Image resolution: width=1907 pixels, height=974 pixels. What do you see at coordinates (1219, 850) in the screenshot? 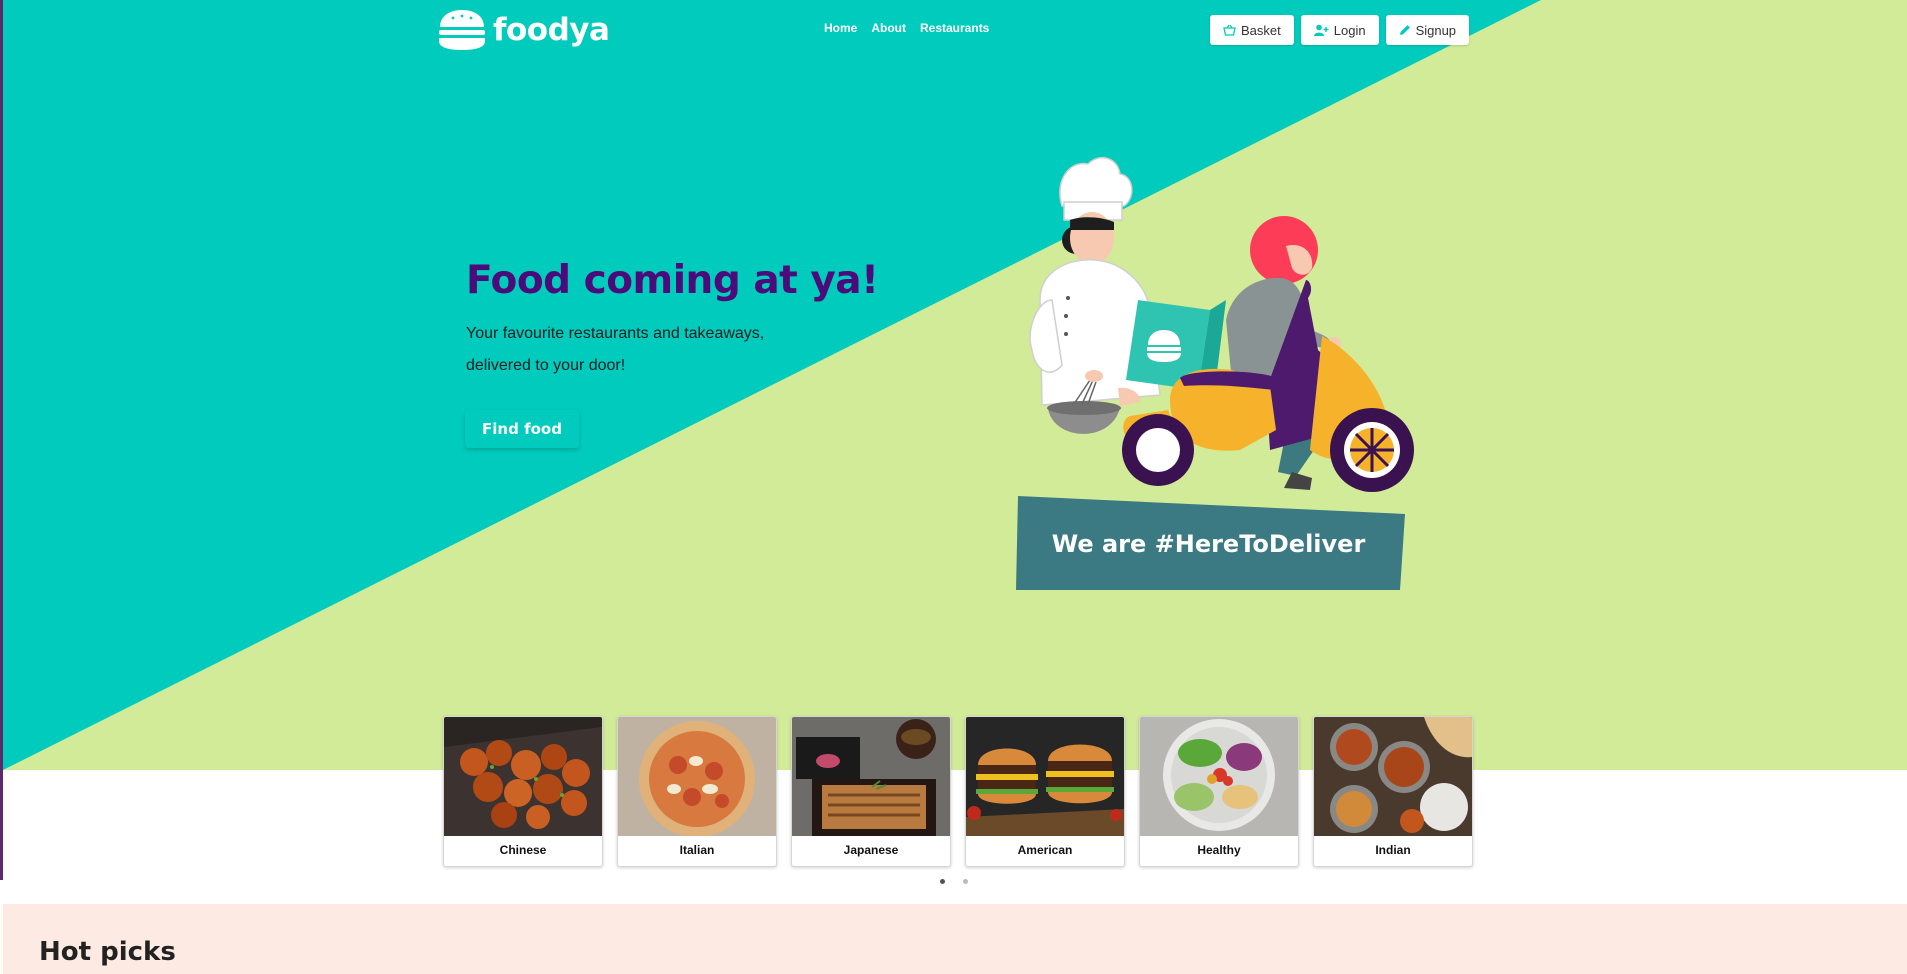
I see `category-label: Healthy` at bounding box center [1219, 850].